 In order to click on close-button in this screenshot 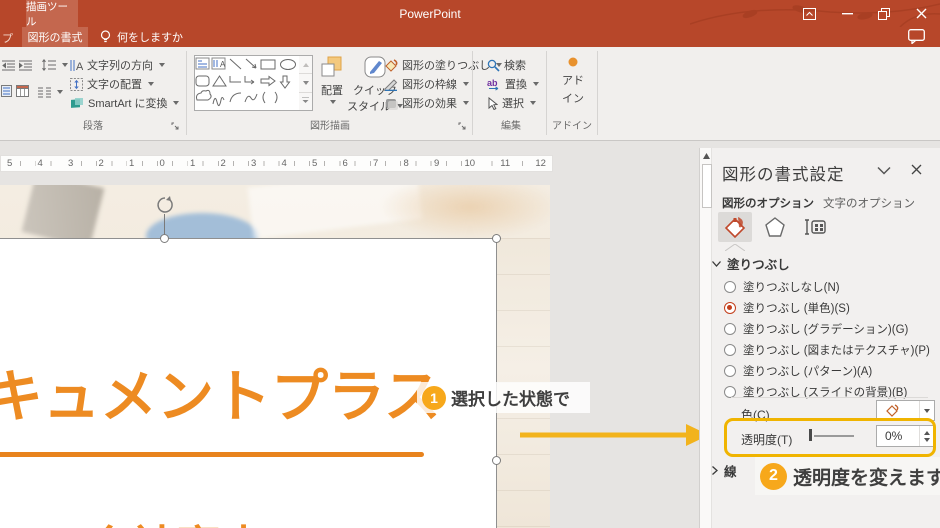, I will do `click(921, 13)`.